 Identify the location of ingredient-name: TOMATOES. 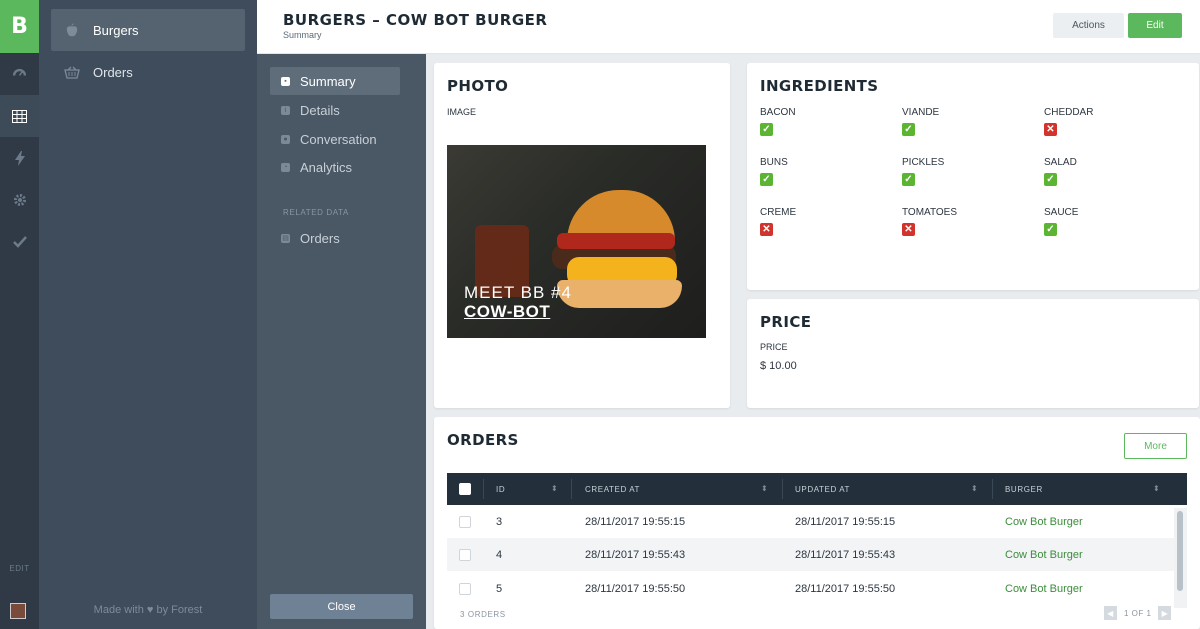
(930, 212).